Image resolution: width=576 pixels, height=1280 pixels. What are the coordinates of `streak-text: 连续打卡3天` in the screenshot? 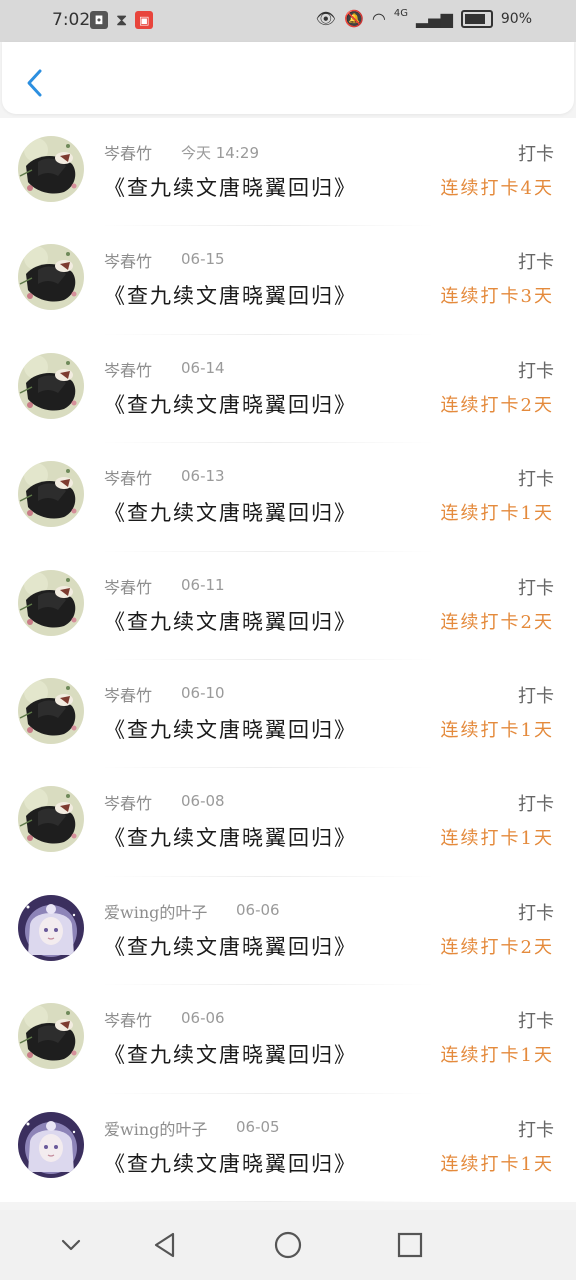 It's located at (497, 297).